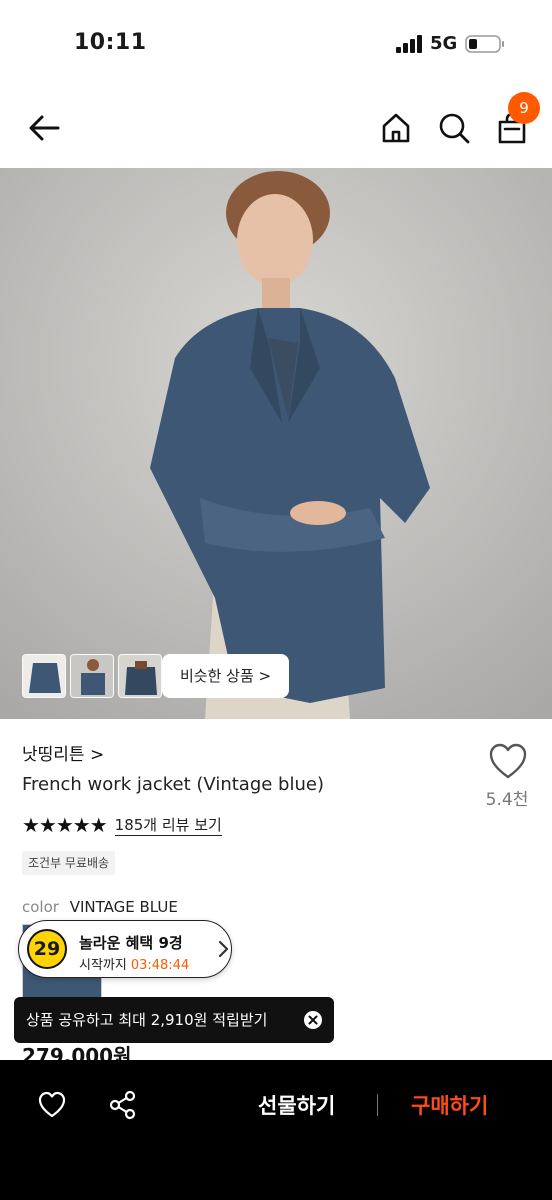 The image size is (552, 1200). I want to click on cart-count-badge: 9, so click(524, 108).